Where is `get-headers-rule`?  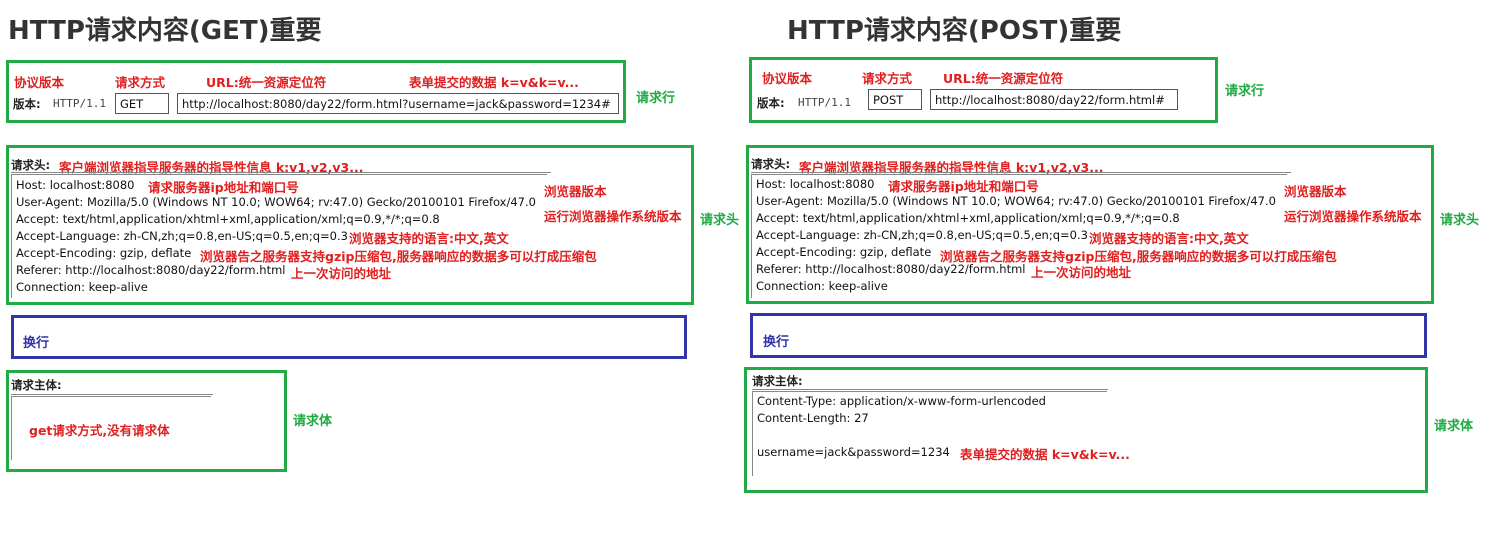
get-headers-rule is located at coordinates (281, 172).